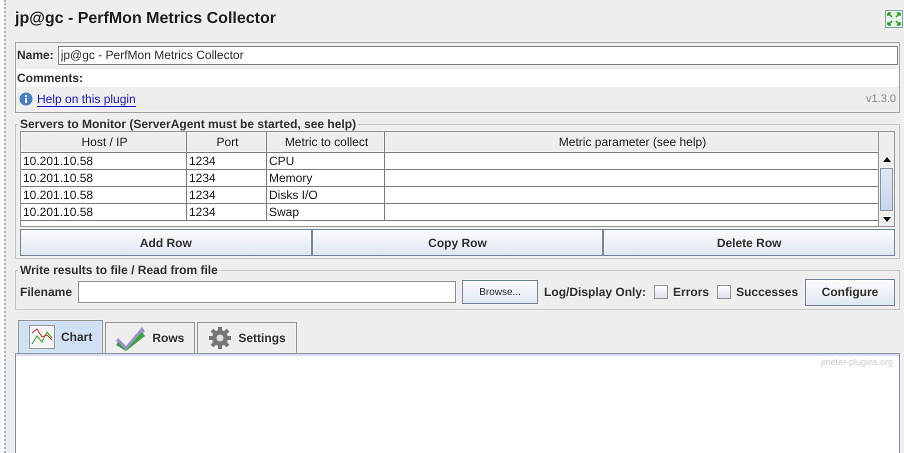  I want to click on column-header: Host / IP, so click(104, 142).